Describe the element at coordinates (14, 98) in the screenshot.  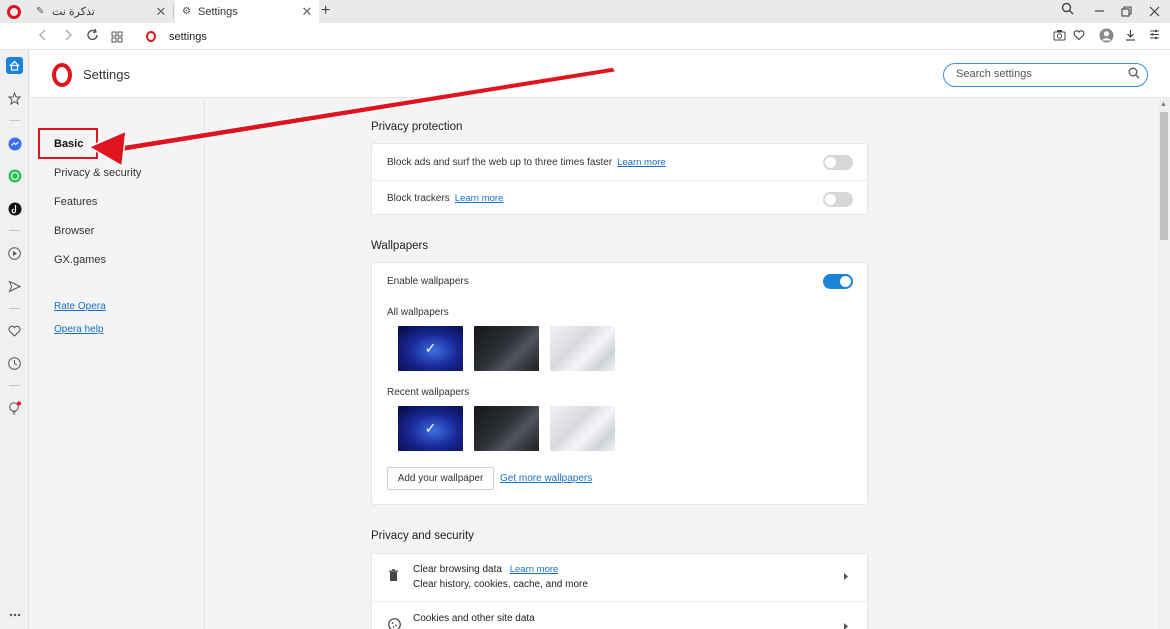
I see `speed-dial-icon` at that location.